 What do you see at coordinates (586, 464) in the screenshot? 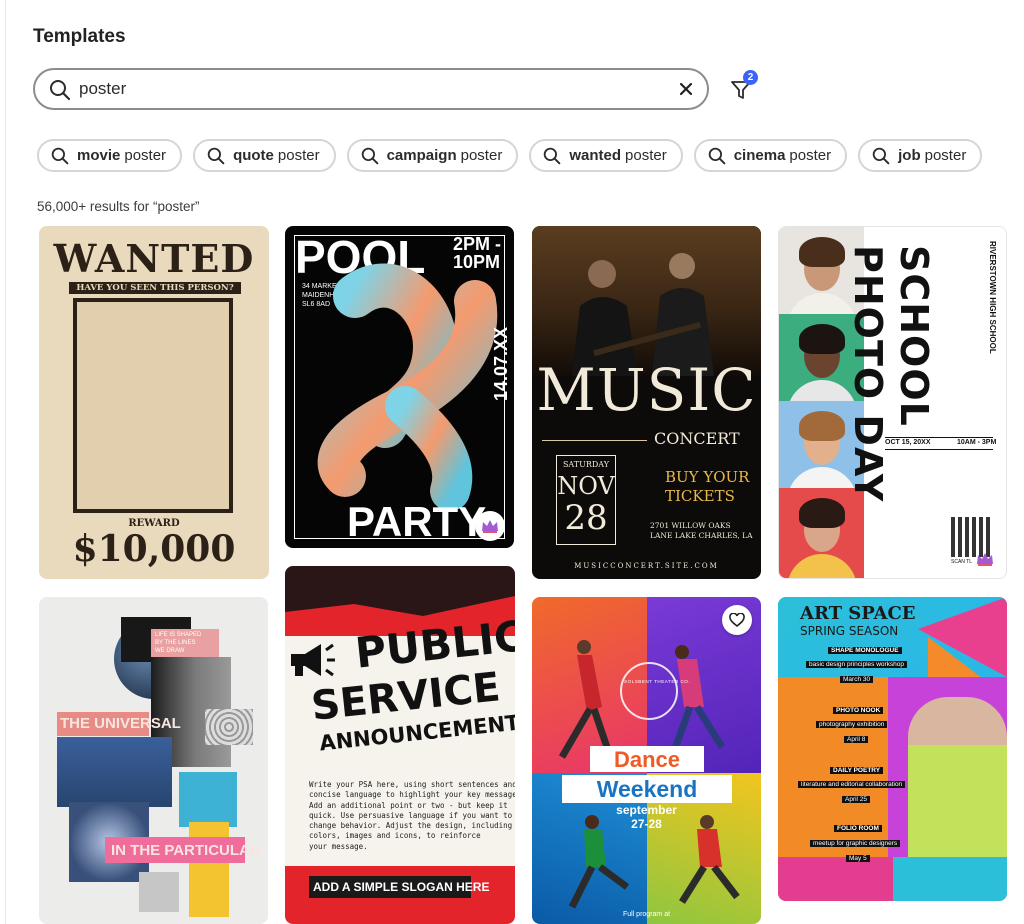
I see `music-day: SATURDAY` at bounding box center [586, 464].